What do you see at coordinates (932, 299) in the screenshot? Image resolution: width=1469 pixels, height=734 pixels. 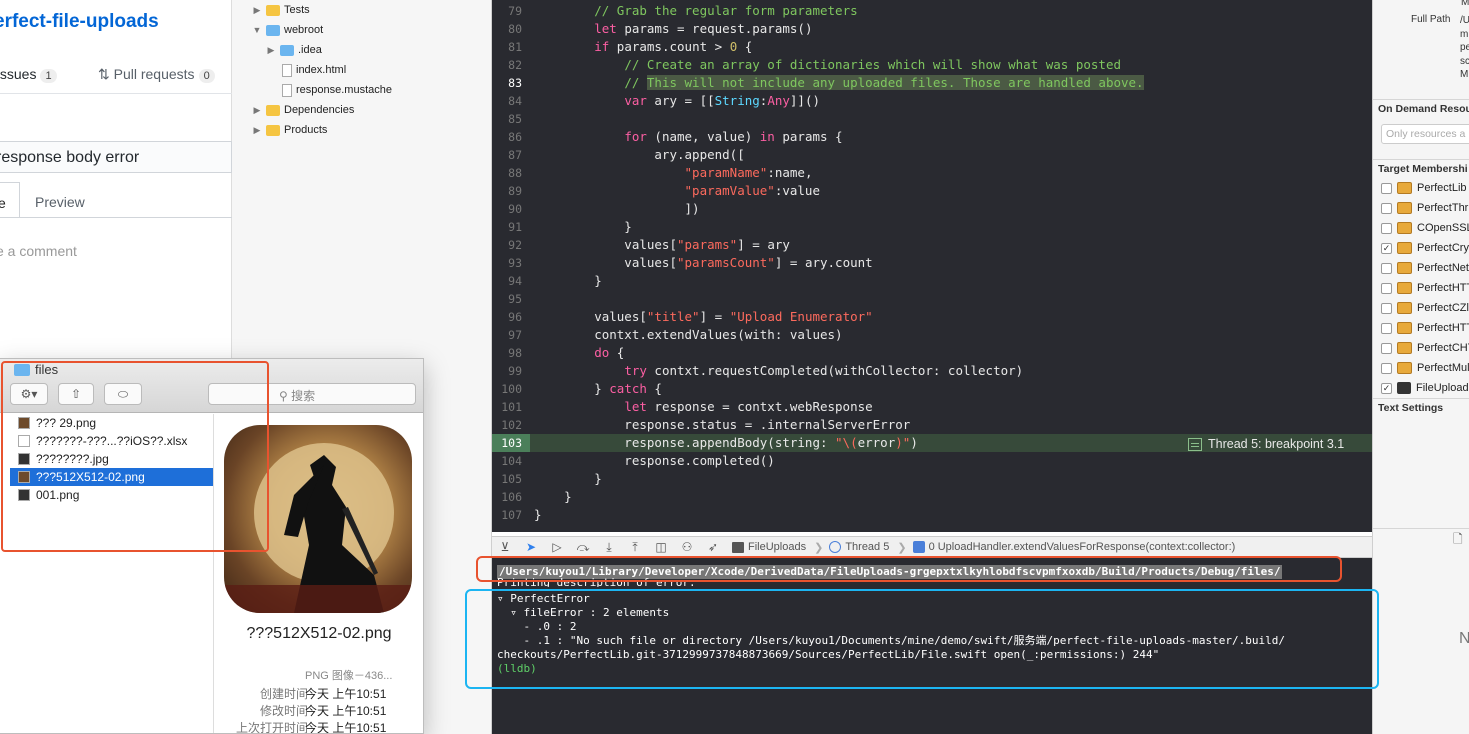 I see `code-line: 95` at bounding box center [932, 299].